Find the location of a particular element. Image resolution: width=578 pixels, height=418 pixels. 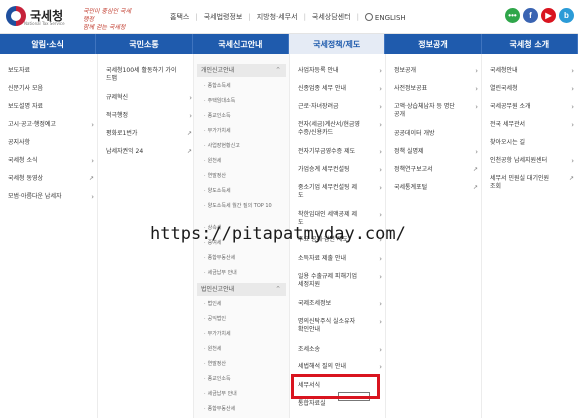

menu-item: 고액·상습체납자 등 명단 공개 › is located at coordinates (436, 111).